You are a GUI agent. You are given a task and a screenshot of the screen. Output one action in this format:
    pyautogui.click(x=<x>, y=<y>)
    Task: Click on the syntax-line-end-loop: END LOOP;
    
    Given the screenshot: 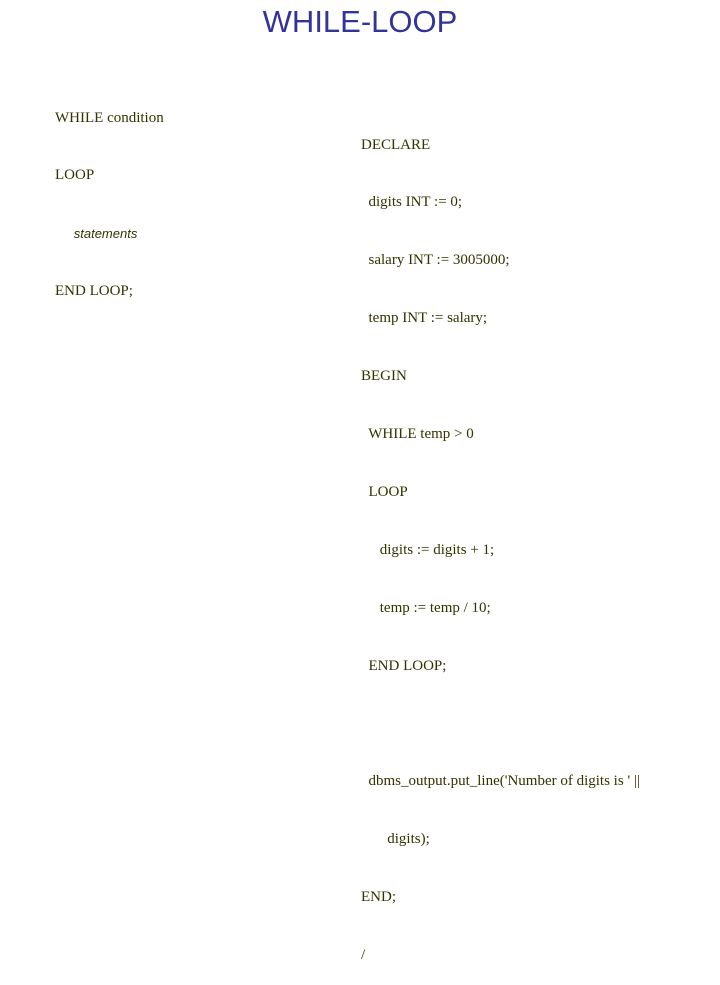 What is the action you would take?
    pyautogui.click(x=94, y=291)
    